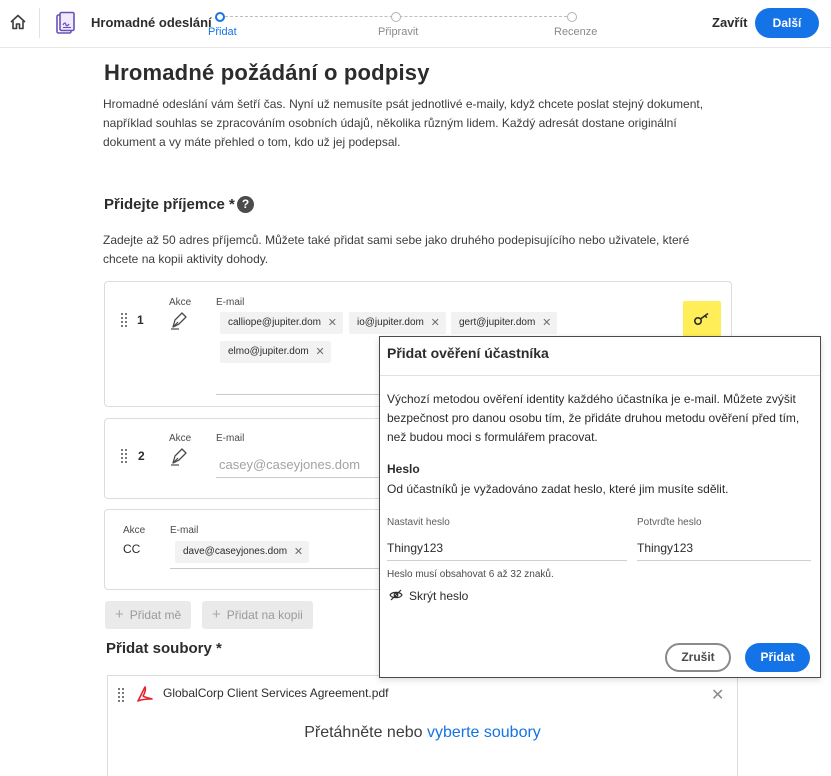 The width and height of the screenshot is (831, 776). I want to click on key-icon, so click(701, 319).